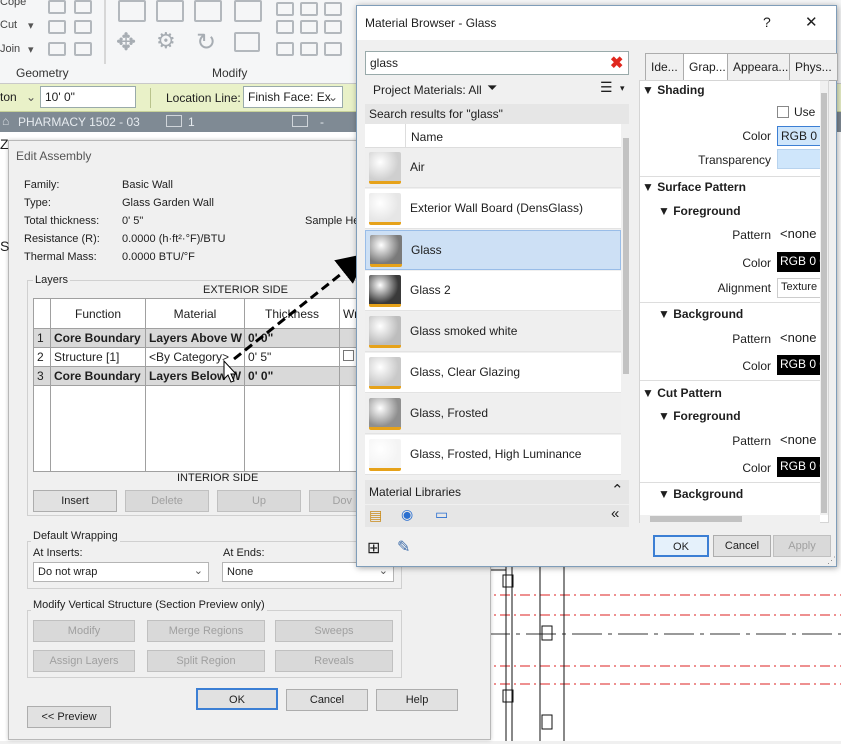 The height and width of the screenshot is (744, 841). What do you see at coordinates (616, 63) in the screenshot?
I see `clear-search-icon: ✖` at bounding box center [616, 63].